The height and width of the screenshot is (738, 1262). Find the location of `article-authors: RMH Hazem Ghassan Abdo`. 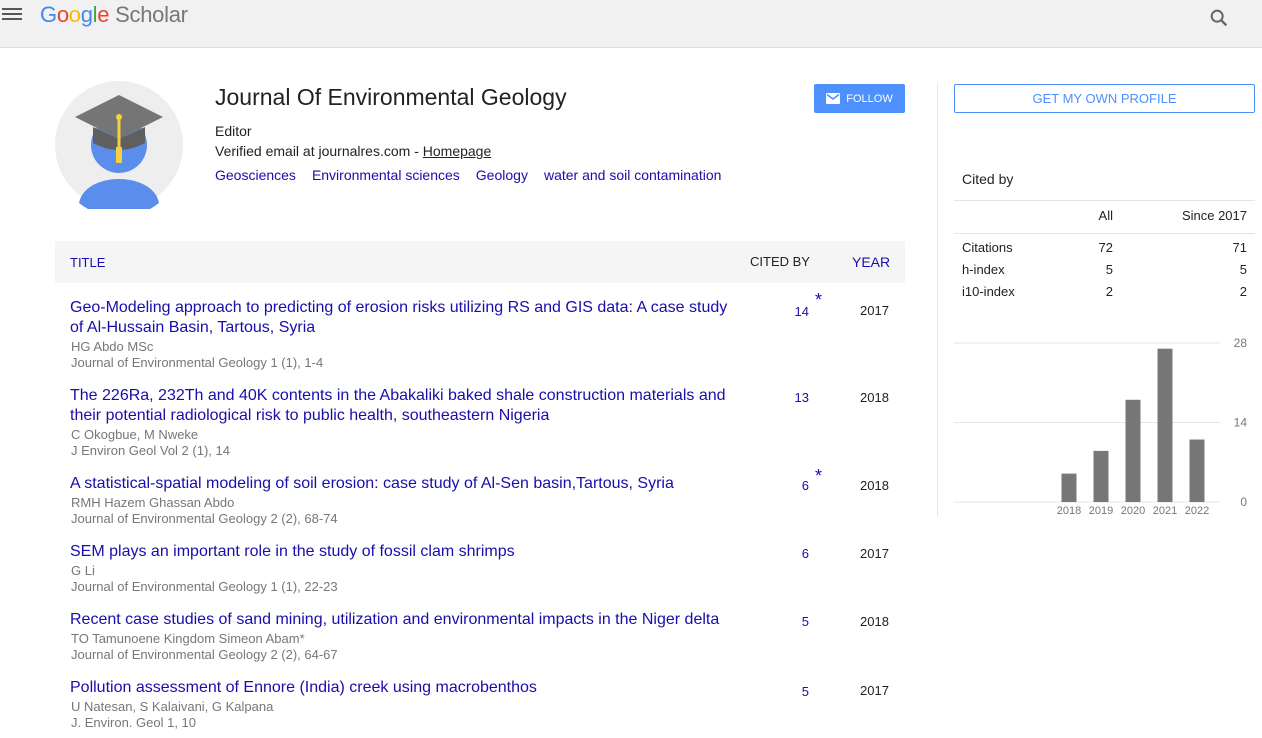

article-authors: RMH Hazem Ghassan Abdo is located at coordinates (153, 502).